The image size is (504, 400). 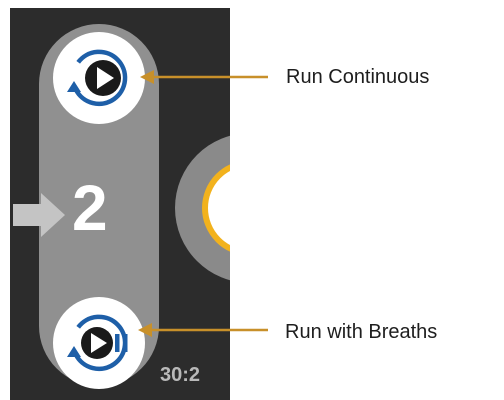 I want to click on run-continuous-icon, so click(x=99, y=78).